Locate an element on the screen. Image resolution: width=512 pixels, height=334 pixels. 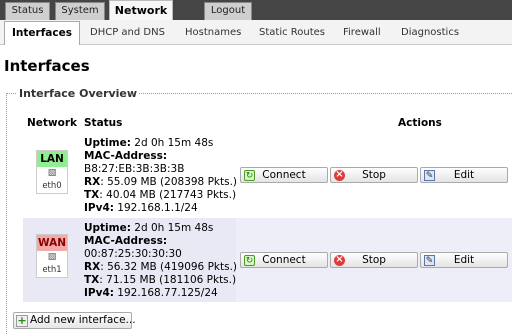
top-tab-logout: Logout is located at coordinates (228, 11).